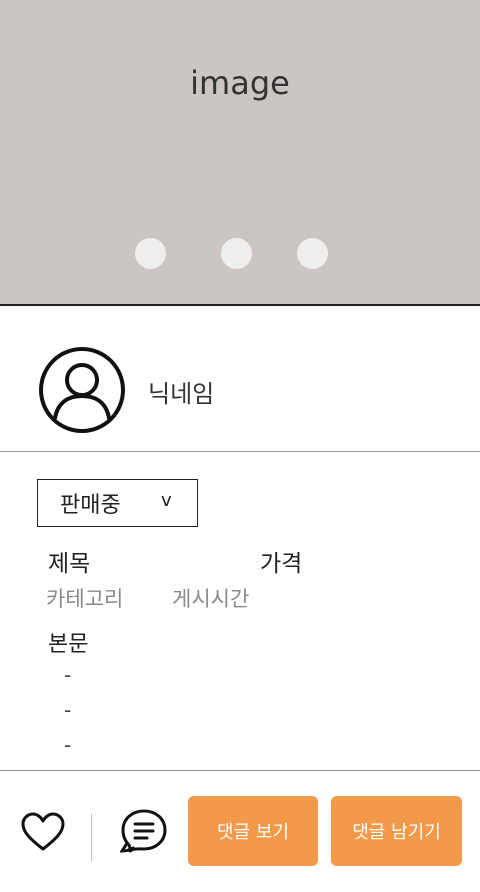 This screenshot has width=480, height=892. What do you see at coordinates (253, 831) in the screenshot?
I see `view-comments-button: 댓글 보기` at bounding box center [253, 831].